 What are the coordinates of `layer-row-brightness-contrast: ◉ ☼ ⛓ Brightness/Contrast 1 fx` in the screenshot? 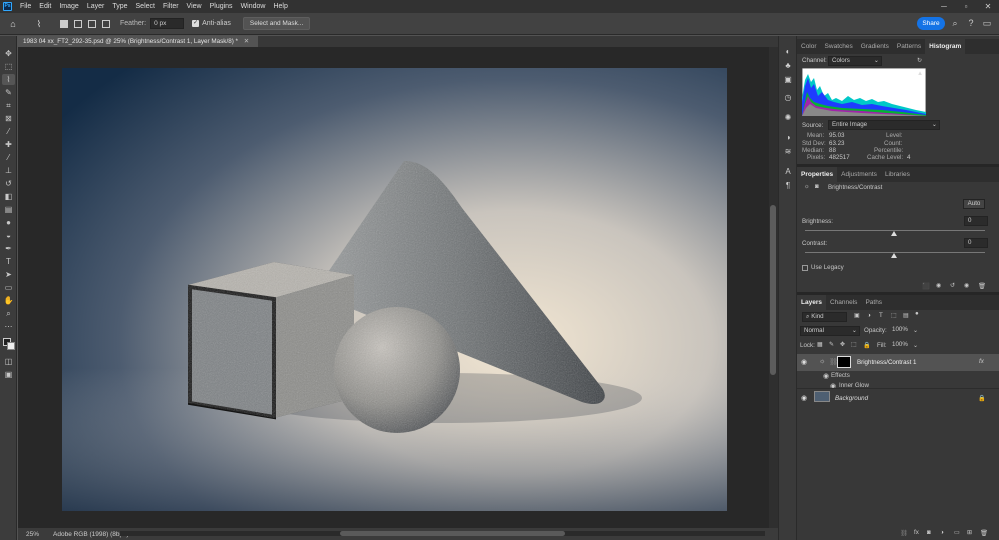 It's located at (898, 362).